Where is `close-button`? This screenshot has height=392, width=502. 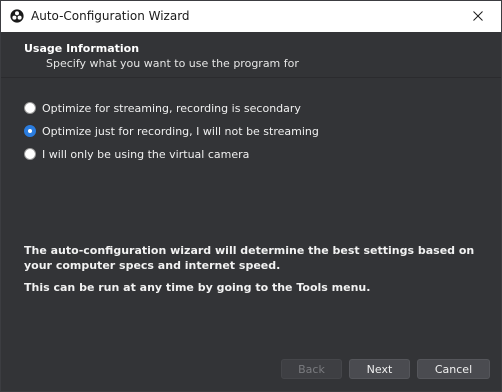
close-button is located at coordinates (478, 16).